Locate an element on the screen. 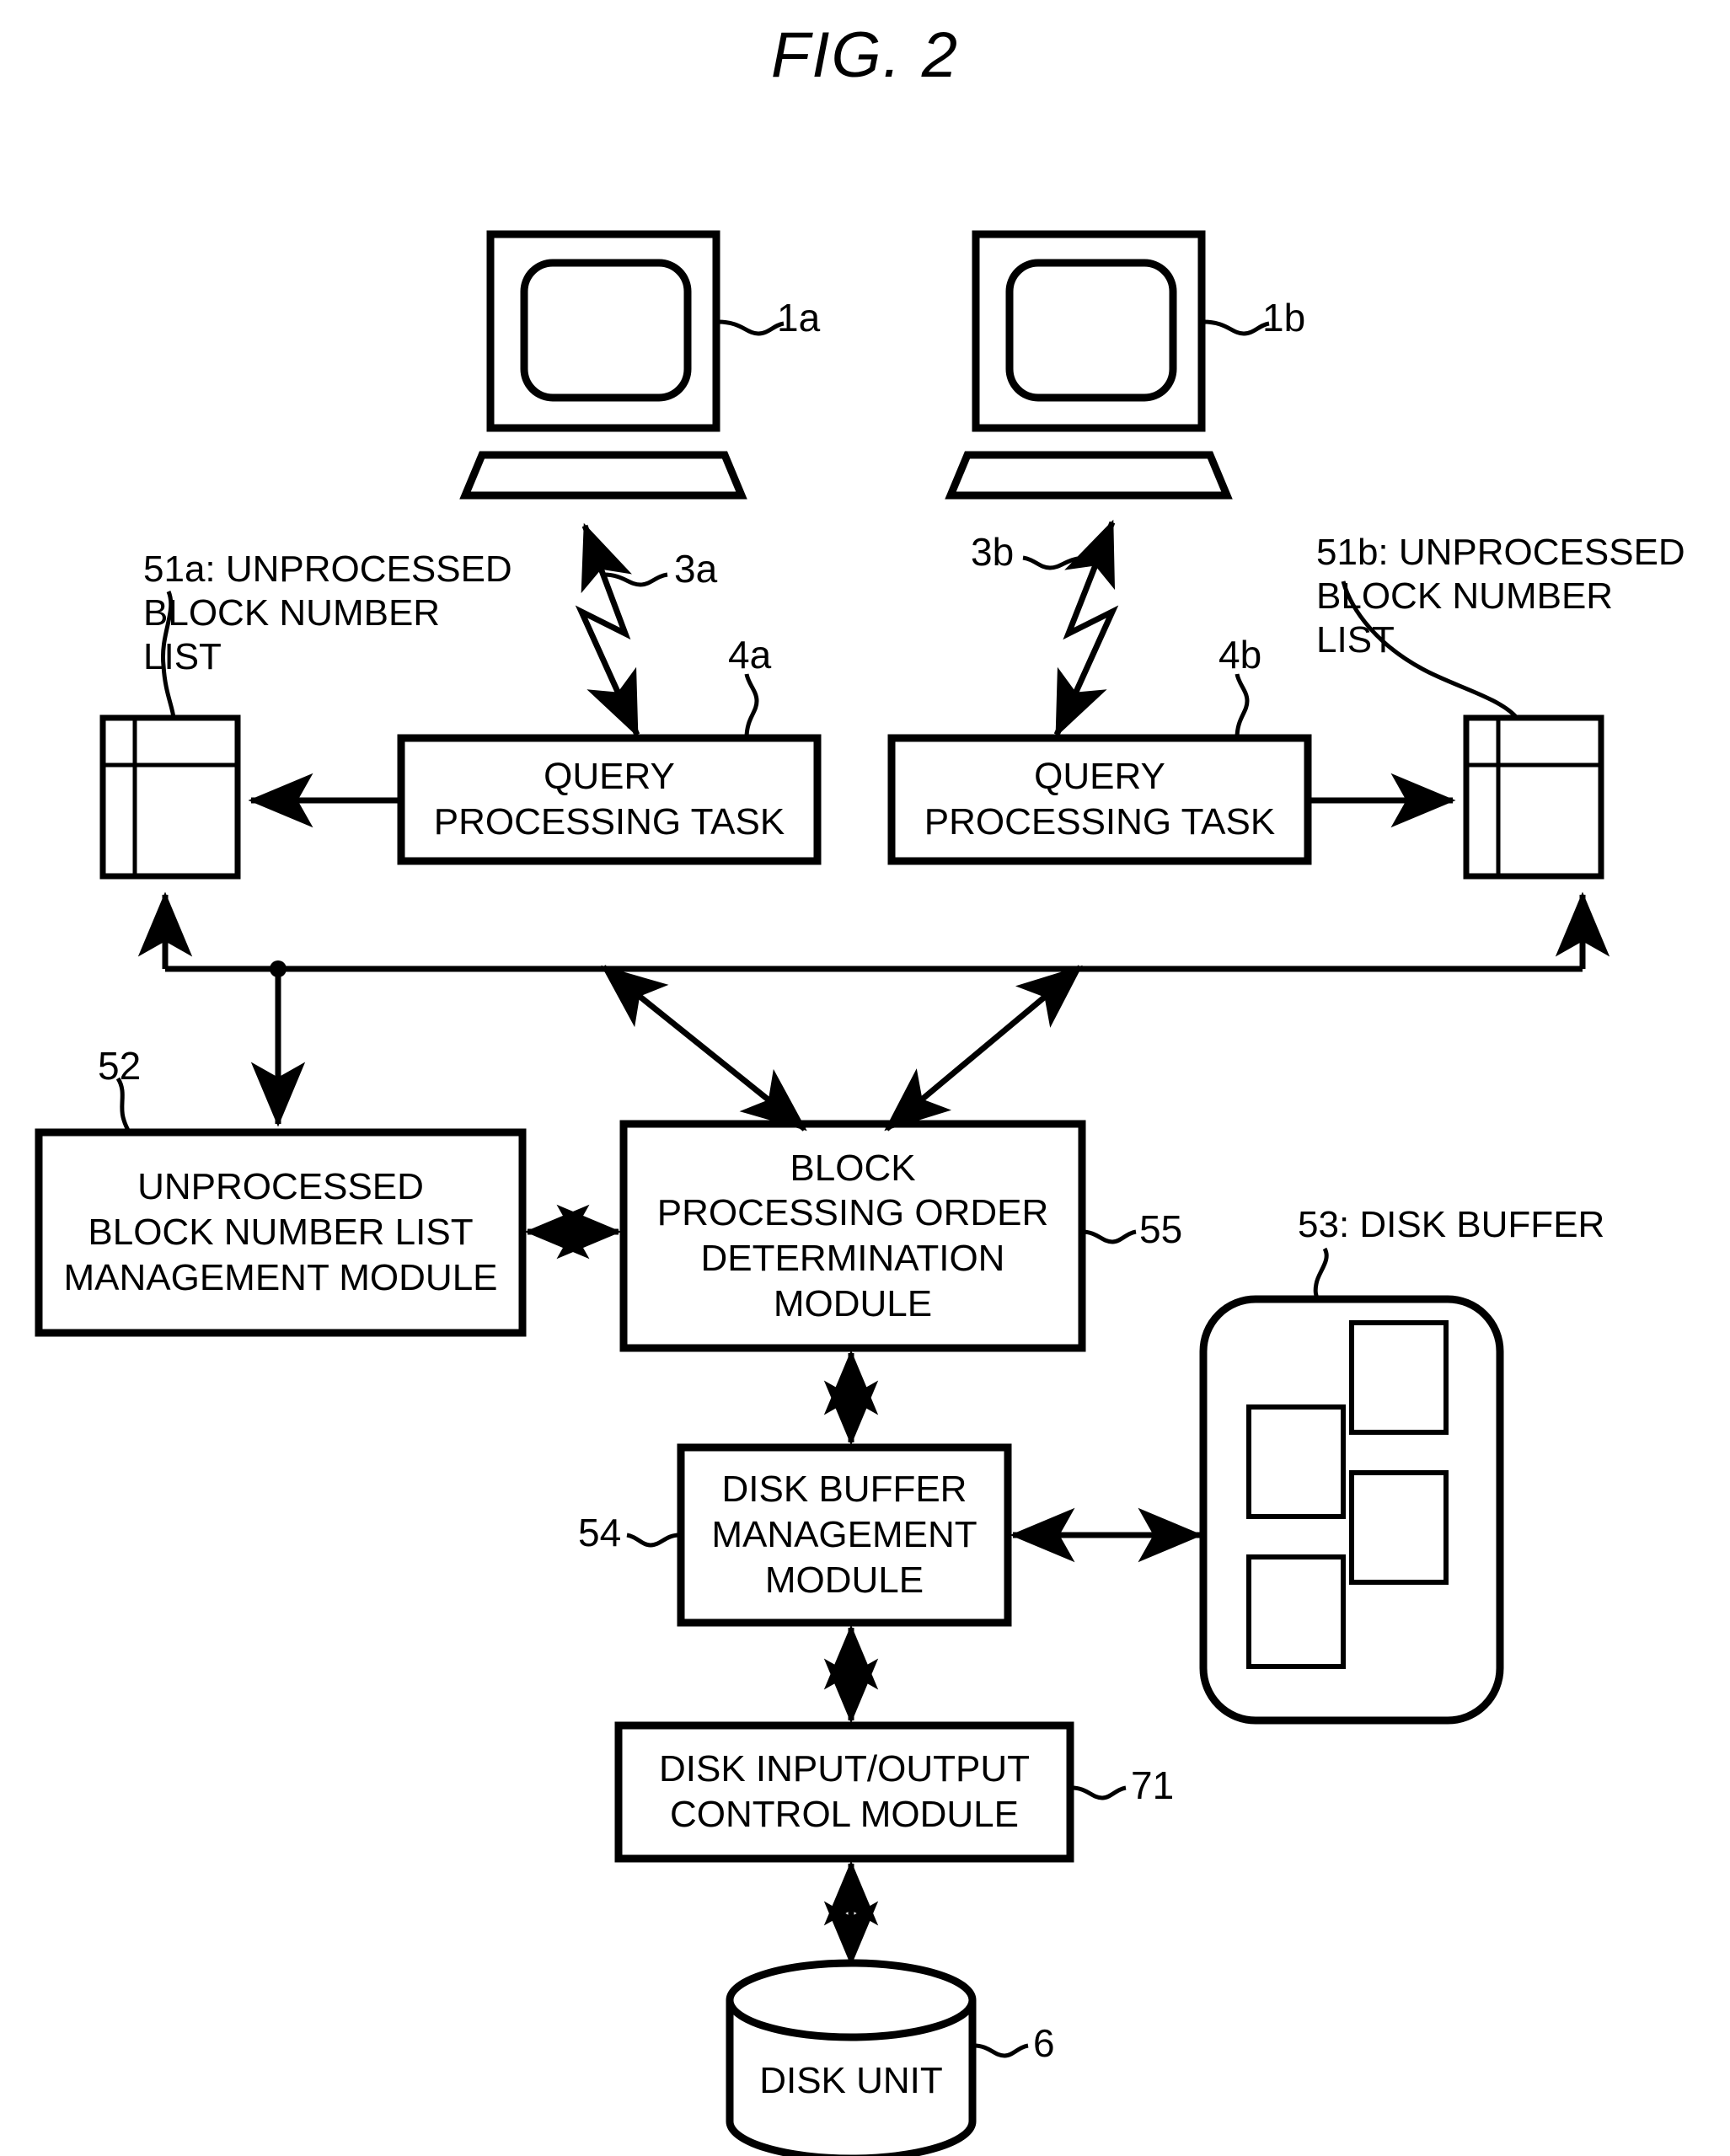  ref-52: 52 is located at coordinates (120, 1066).